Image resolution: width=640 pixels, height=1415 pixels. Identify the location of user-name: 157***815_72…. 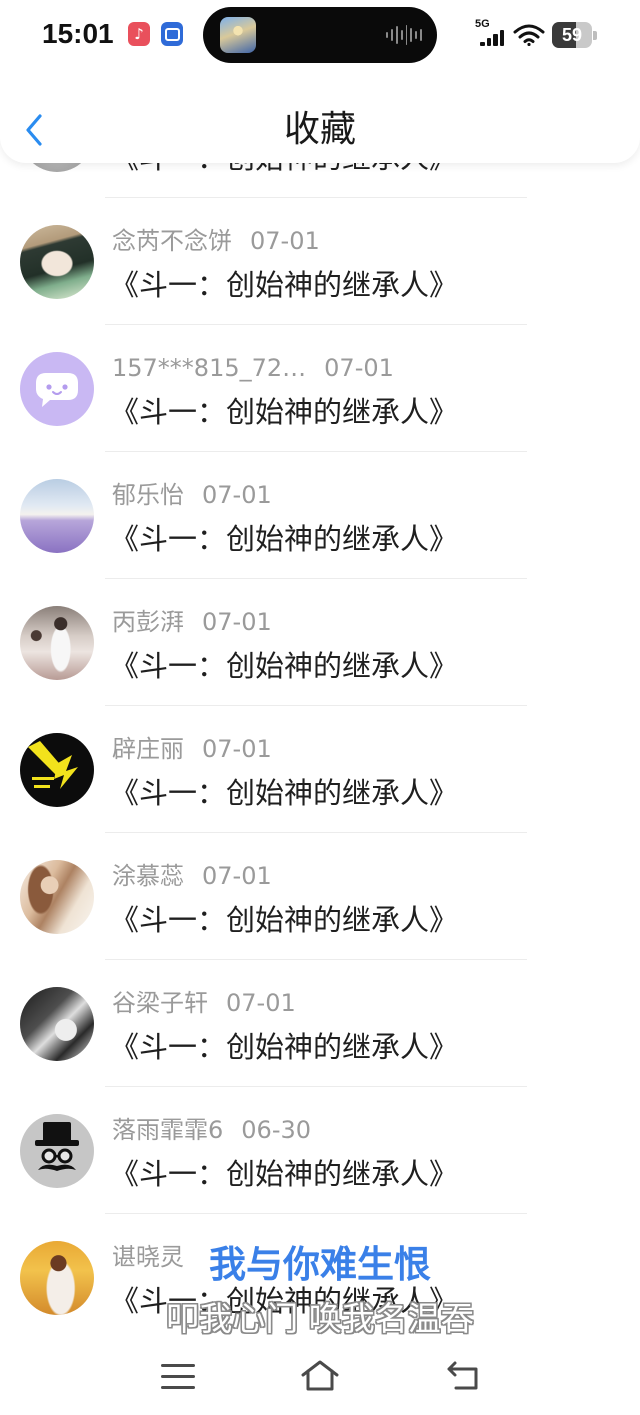
(209, 368).